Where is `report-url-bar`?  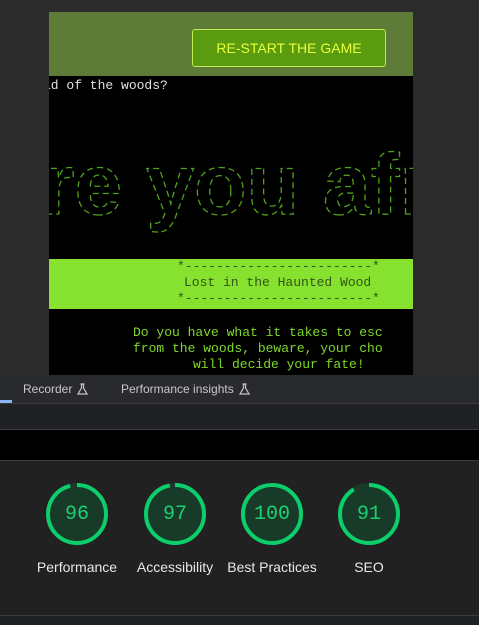
report-url-bar is located at coordinates (239, 445).